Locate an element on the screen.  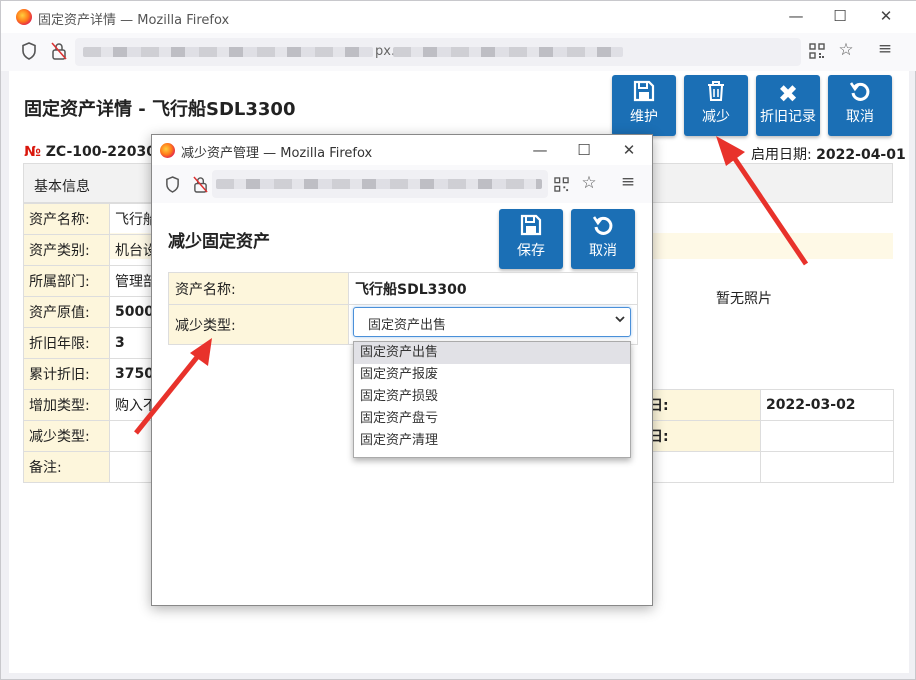
arrow-to-reduce-button-head is located at coordinates (730, 151).